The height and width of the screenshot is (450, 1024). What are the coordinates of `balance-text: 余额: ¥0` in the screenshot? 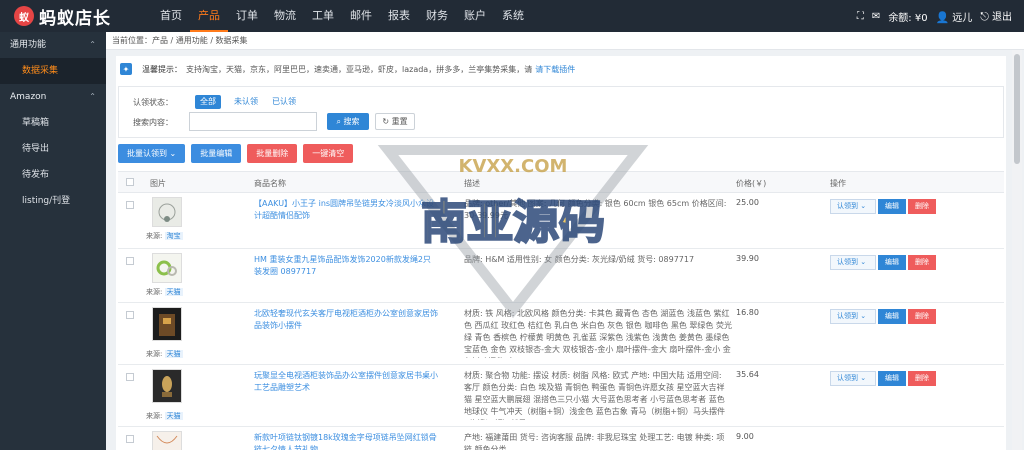 It's located at (908, 18).